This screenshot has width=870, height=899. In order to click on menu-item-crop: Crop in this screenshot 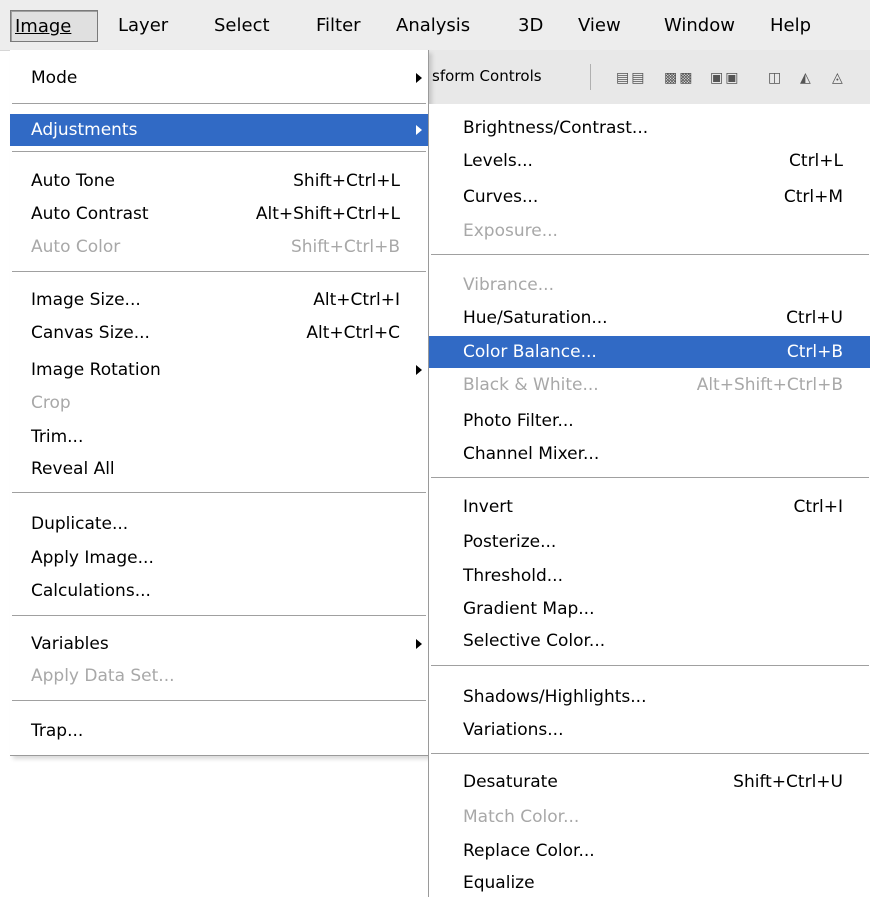, I will do `click(51, 403)`.